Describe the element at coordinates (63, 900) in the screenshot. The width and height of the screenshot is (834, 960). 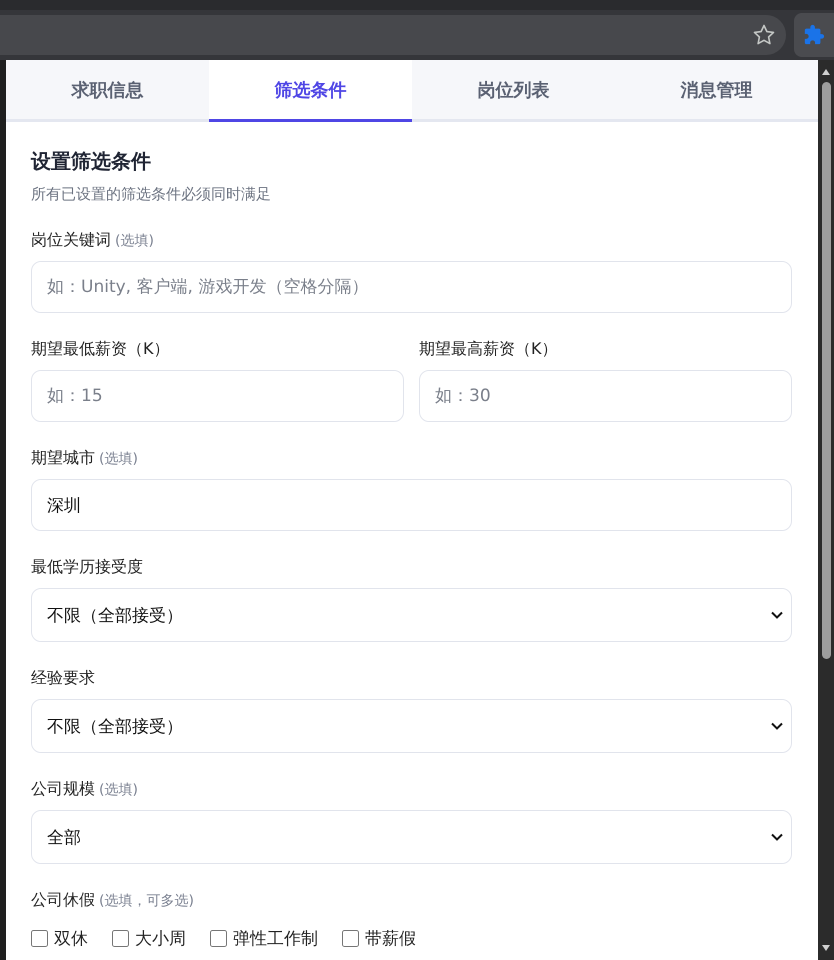
I see `field-label: 公司休假` at that location.